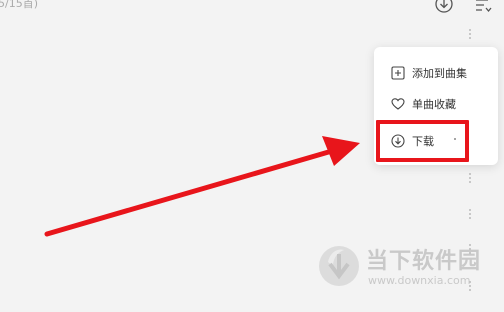 The height and width of the screenshot is (312, 504). What do you see at coordinates (424, 261) in the screenshot?
I see `watermark-title: 当下软件园` at bounding box center [424, 261].